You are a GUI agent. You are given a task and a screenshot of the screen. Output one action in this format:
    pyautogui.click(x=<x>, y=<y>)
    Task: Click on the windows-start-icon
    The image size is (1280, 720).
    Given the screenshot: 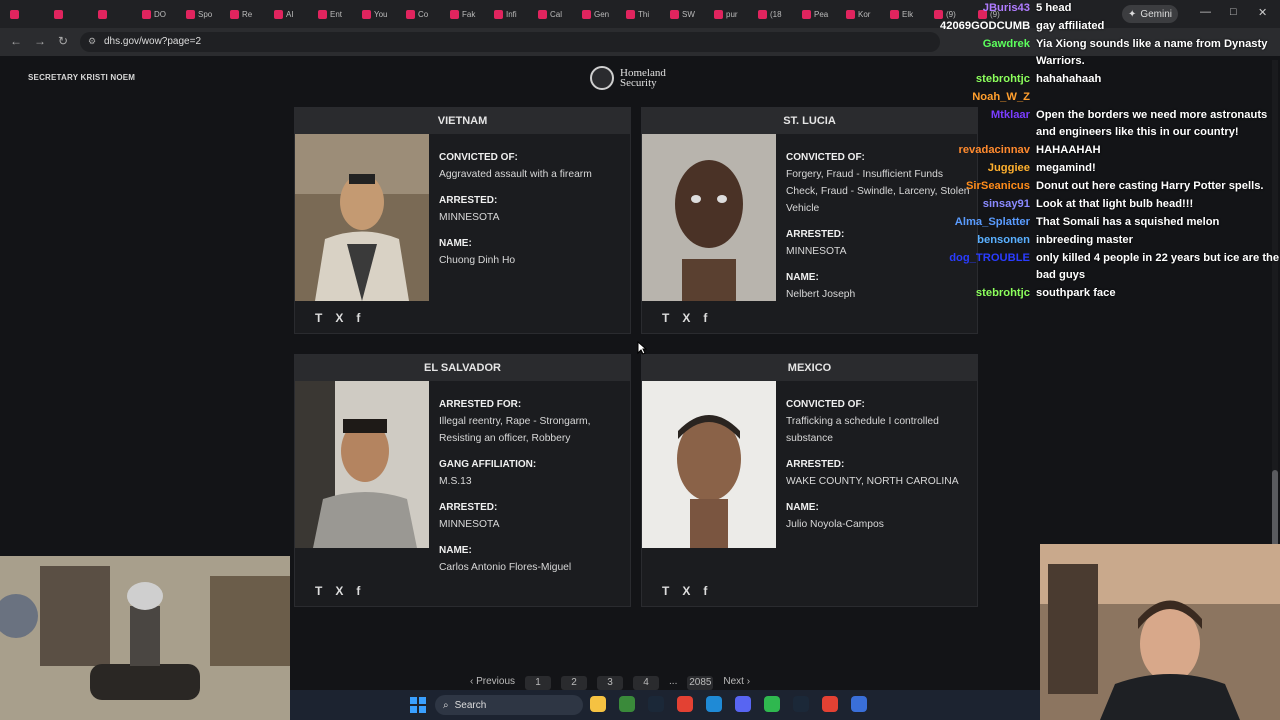 What is the action you would take?
    pyautogui.click(x=418, y=705)
    